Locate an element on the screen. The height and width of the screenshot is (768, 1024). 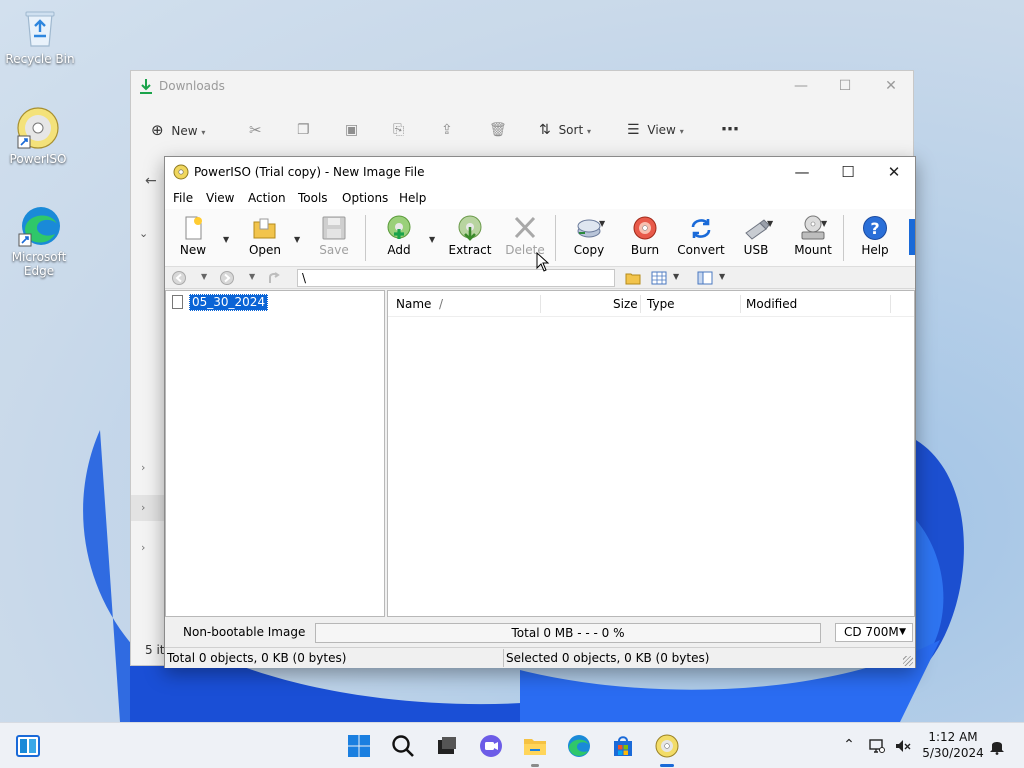
new-button: ⊕ New ▾ is located at coordinates (178, 130).